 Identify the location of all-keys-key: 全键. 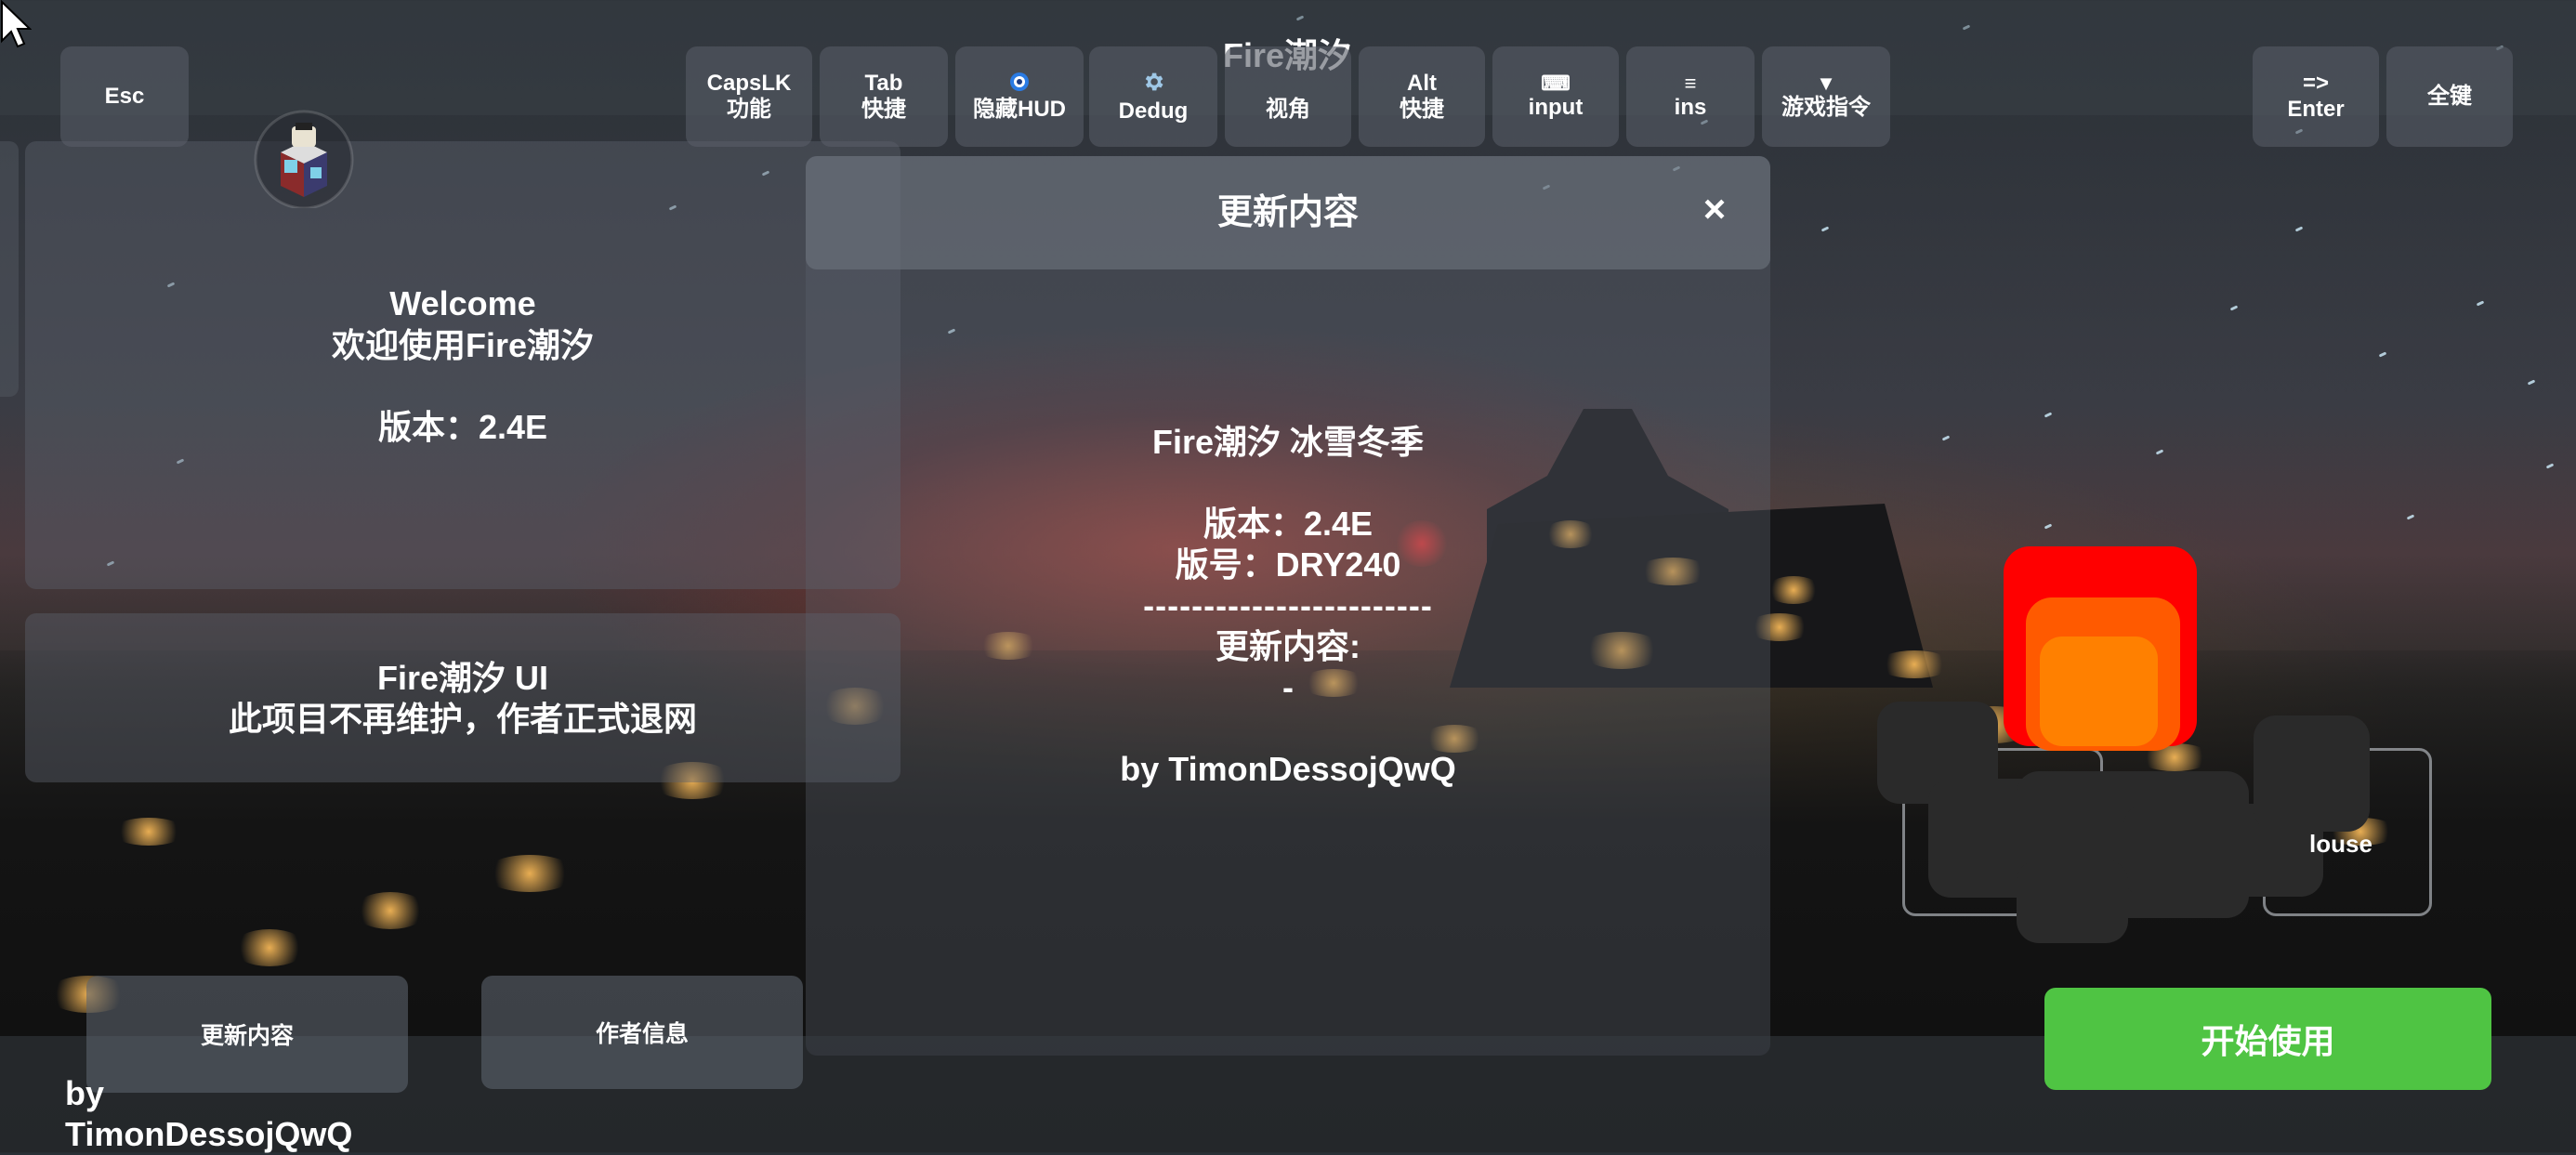
(2449, 96).